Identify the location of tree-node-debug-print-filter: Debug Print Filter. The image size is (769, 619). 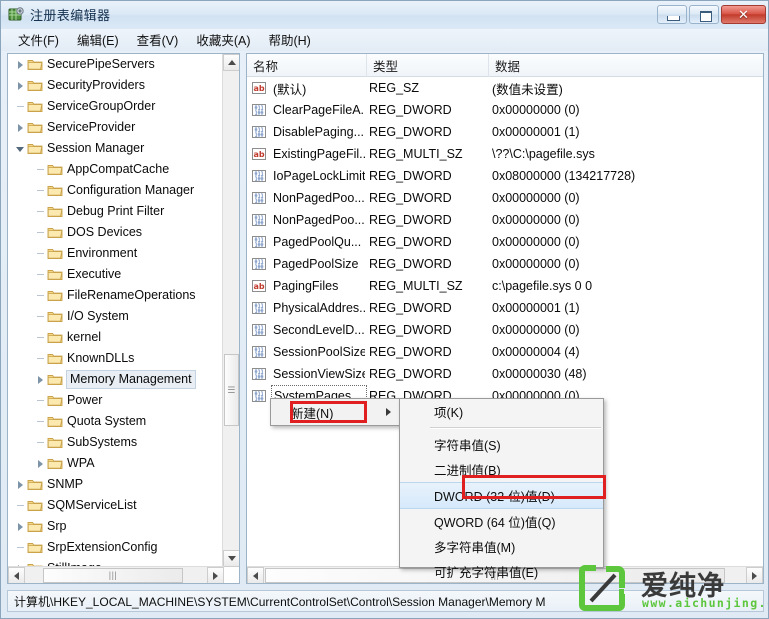
(115, 211).